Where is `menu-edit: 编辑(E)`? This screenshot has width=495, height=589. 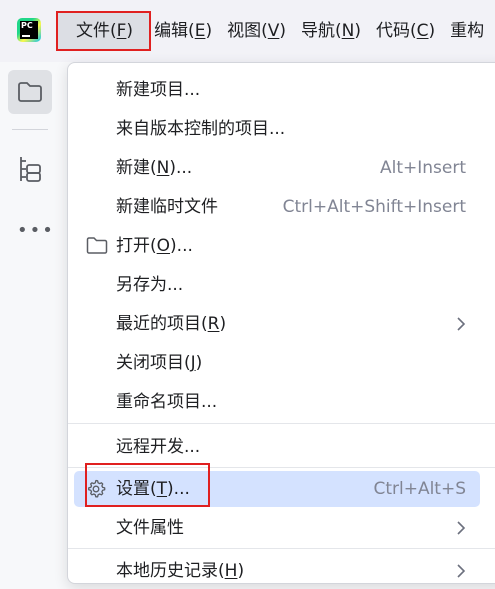 menu-edit: 编辑(E) is located at coordinates (183, 31).